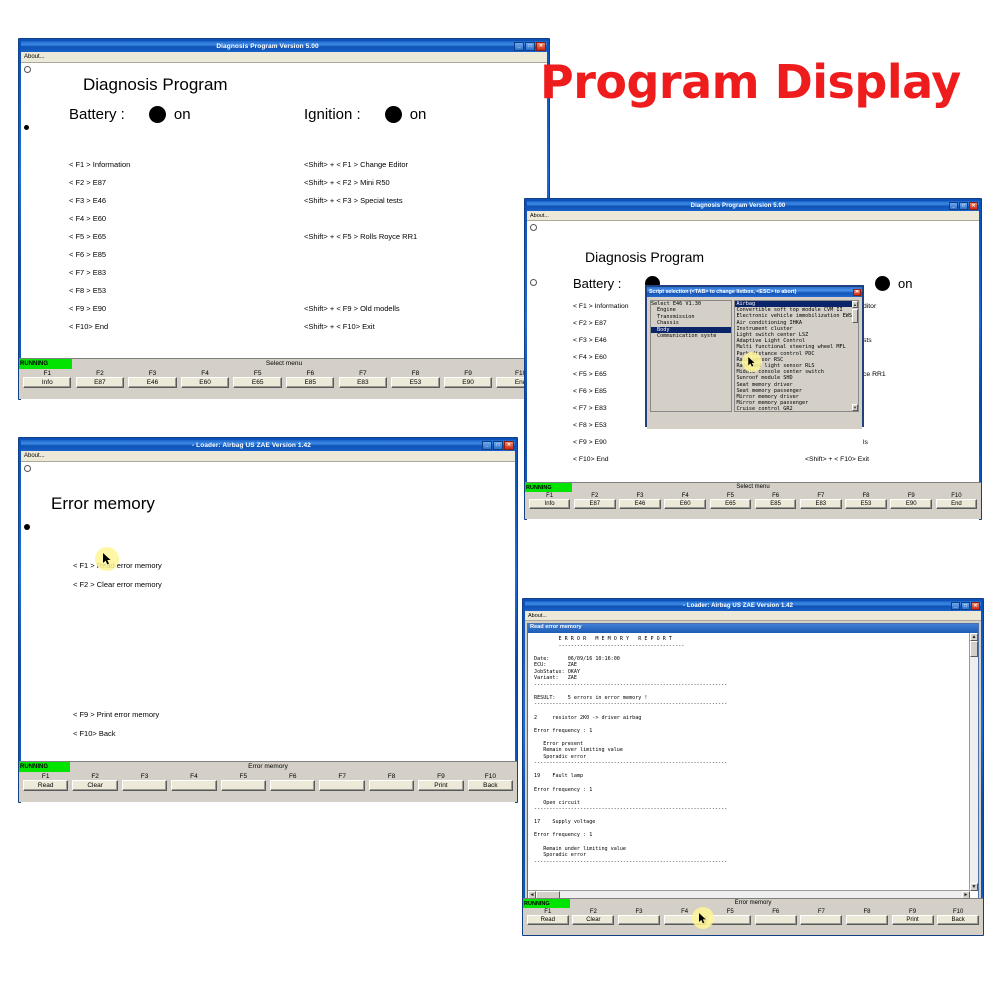  I want to click on listbox-scrollbar: ▲ ▼, so click(855, 356).